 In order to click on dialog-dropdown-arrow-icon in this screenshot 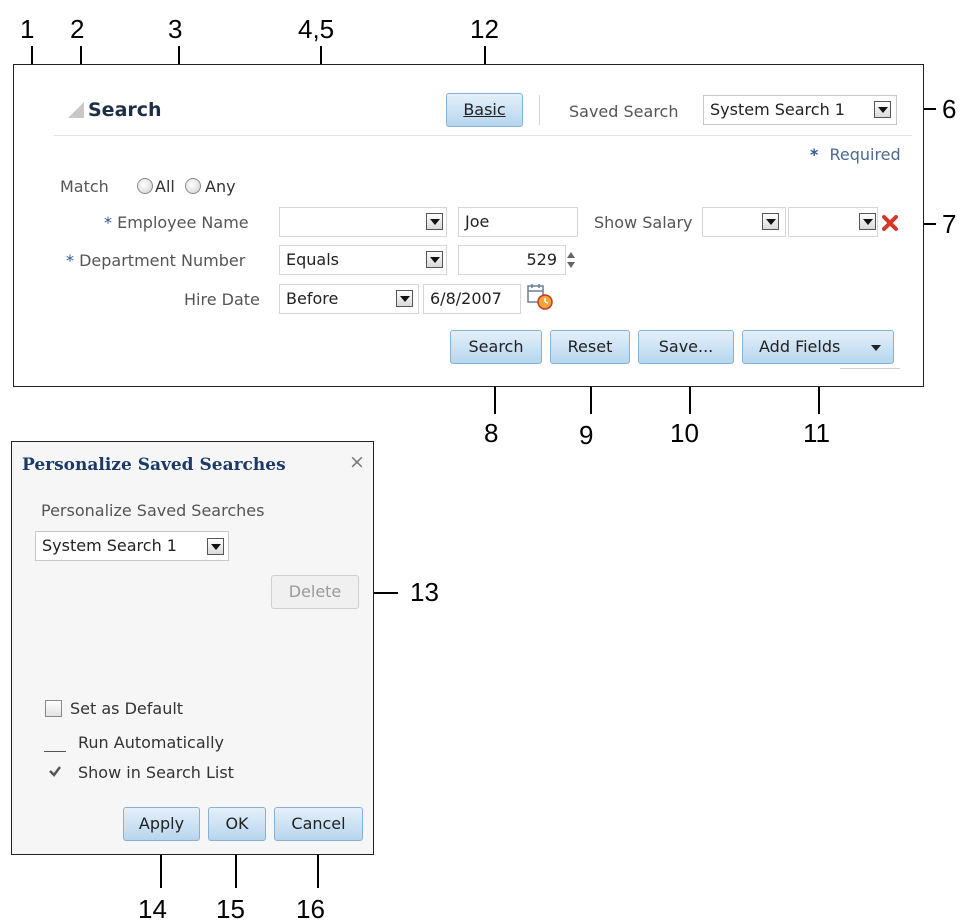, I will do `click(215, 546)`.